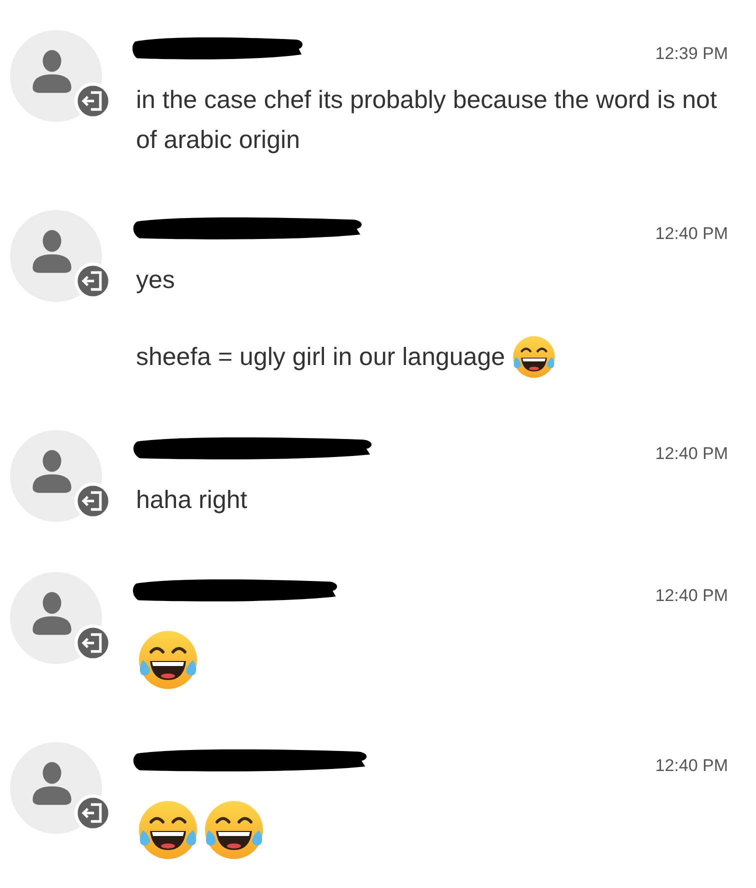 This screenshot has width=756, height=888. What do you see at coordinates (192, 500) in the screenshot?
I see `message-text: haha right` at bounding box center [192, 500].